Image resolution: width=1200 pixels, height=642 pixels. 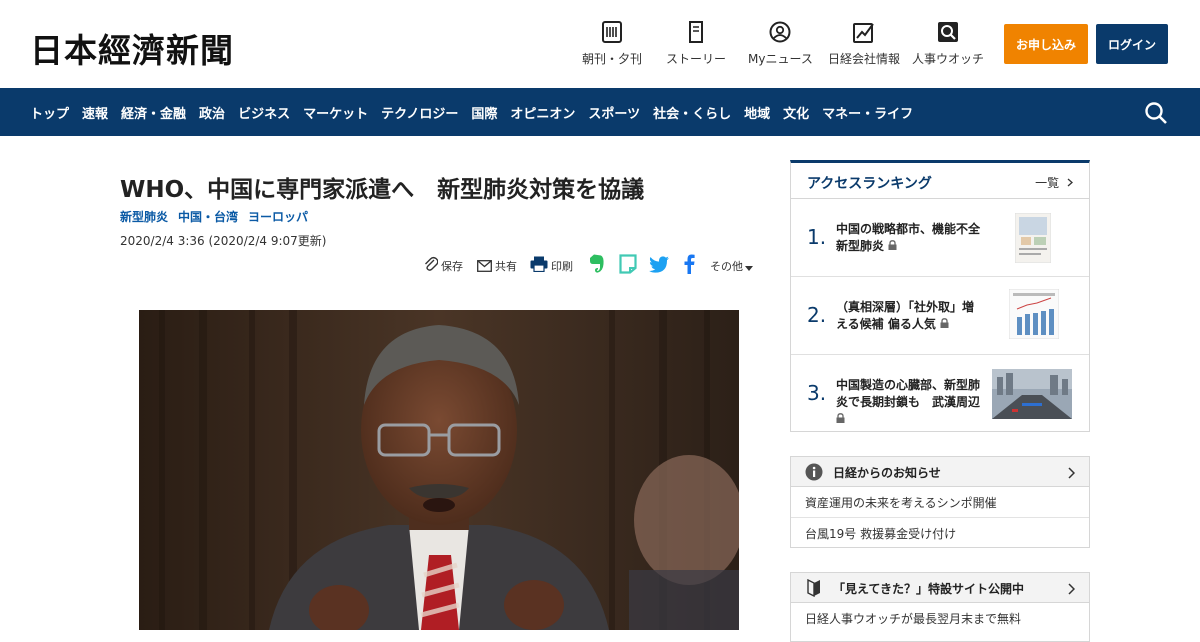 I want to click on note-icon, so click(x=628, y=266).